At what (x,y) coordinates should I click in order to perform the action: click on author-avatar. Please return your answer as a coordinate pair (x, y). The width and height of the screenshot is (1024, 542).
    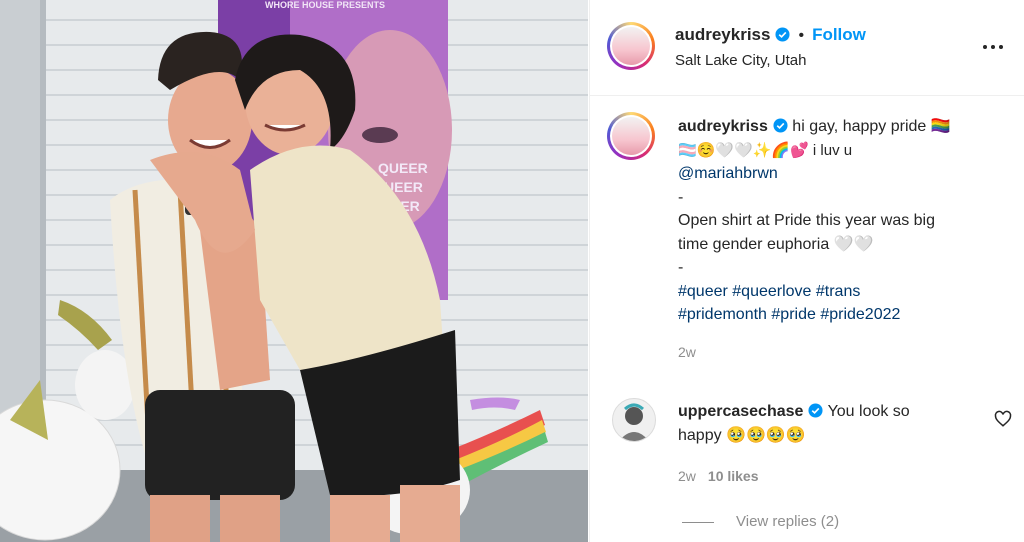
    Looking at the image, I should click on (631, 46).